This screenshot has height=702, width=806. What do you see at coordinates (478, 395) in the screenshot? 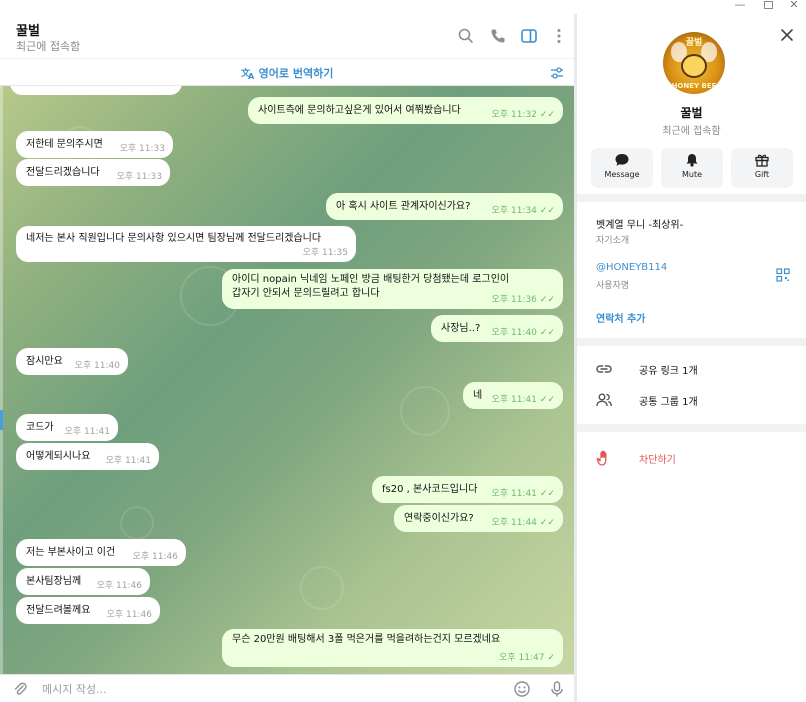
I see `message-text: 네` at bounding box center [478, 395].